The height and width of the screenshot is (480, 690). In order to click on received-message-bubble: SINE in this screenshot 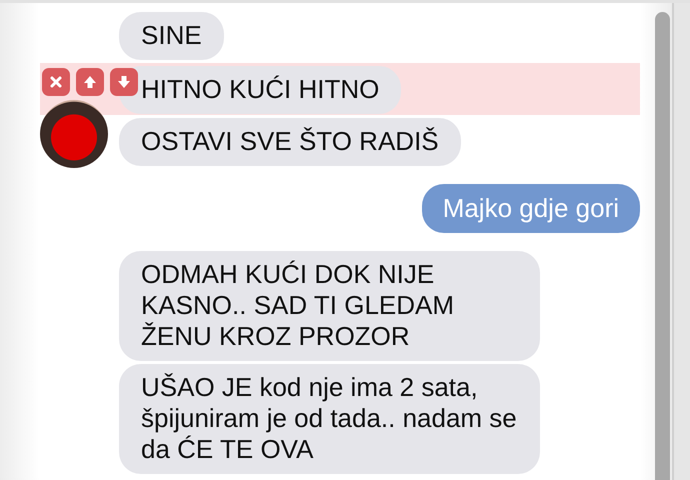, I will do `click(171, 36)`.